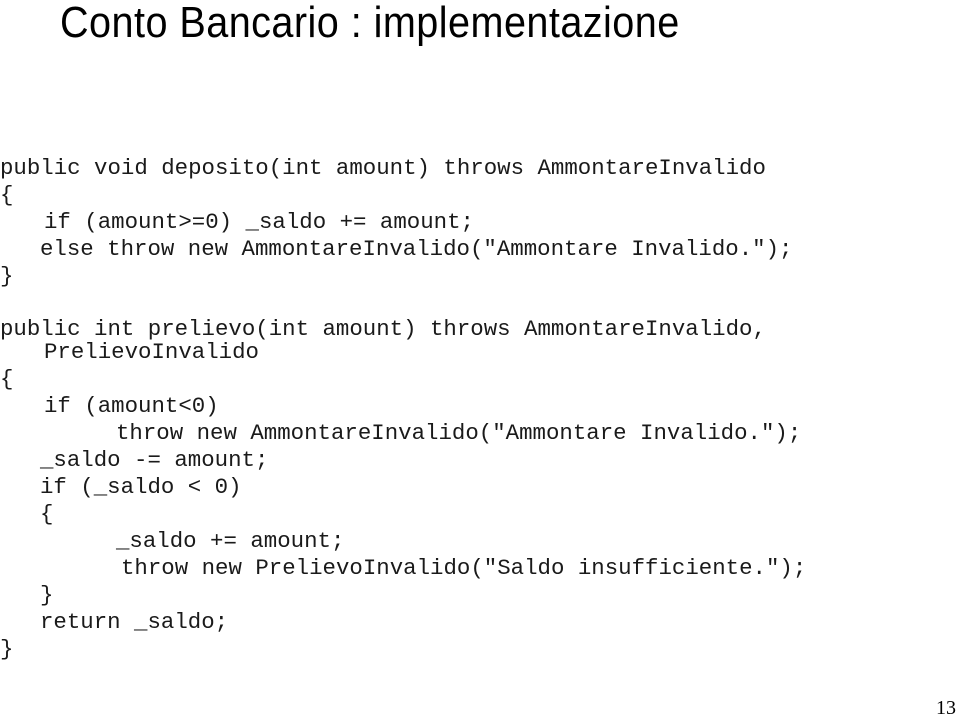 The width and height of the screenshot is (960, 722). Describe the element at coordinates (151, 352) in the screenshot. I see `code-line-prelievo-signature-cont: PrelievoInvalido` at that location.